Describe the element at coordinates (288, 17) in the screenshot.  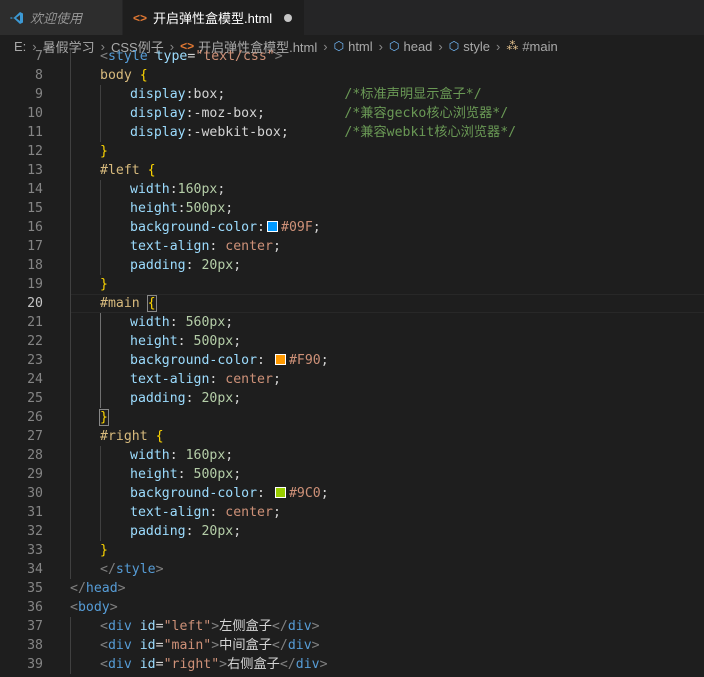
I see `unsaved-dot-icon` at that location.